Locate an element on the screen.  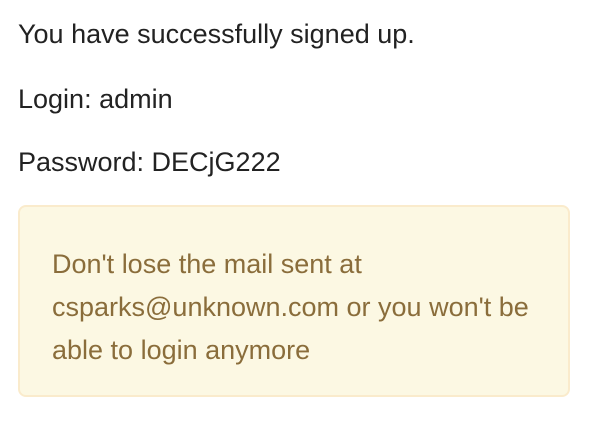
password-info: Password: DECjG222 is located at coordinates (149, 162).